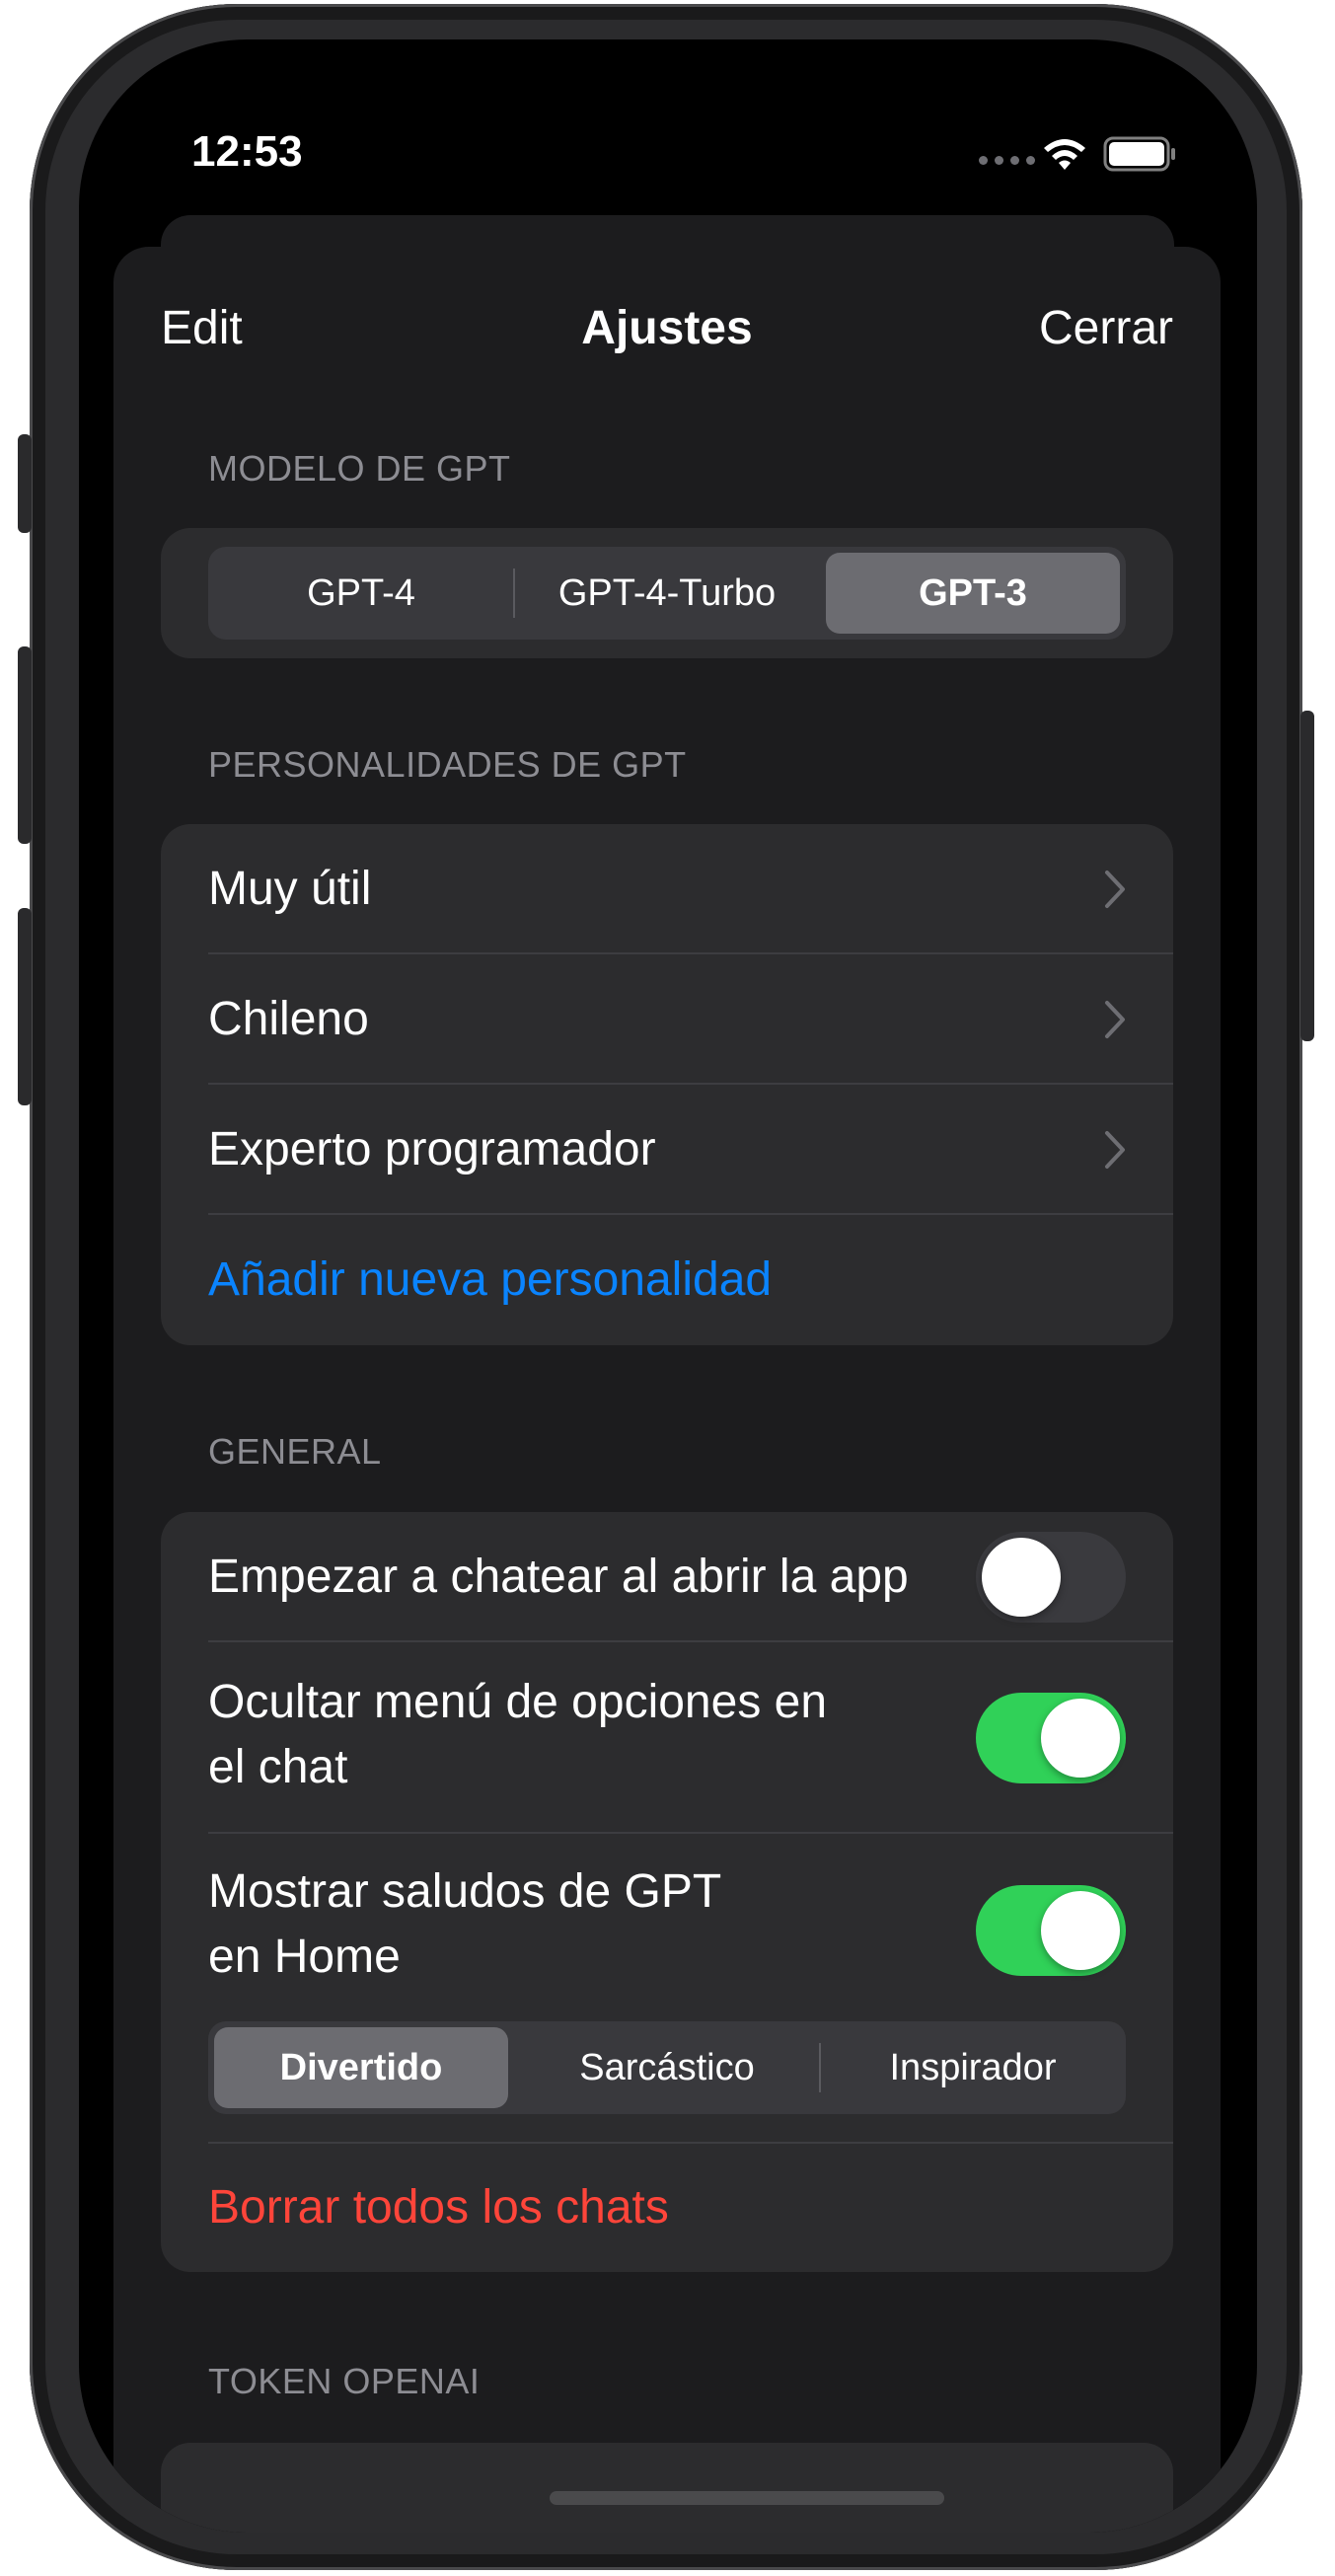 The image size is (1335, 2576). I want to click on personality-row-experto-programador: Experto programador, so click(667, 1150).